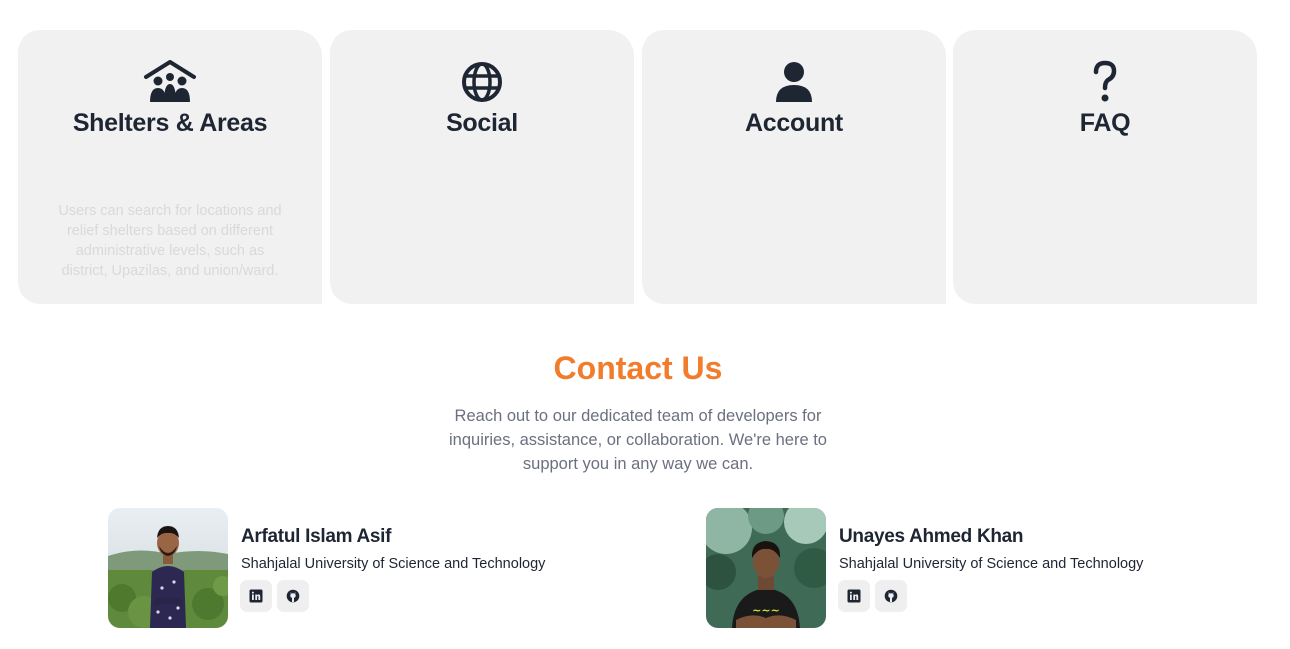 The image size is (1290, 649). I want to click on avatar, so click(168, 568).